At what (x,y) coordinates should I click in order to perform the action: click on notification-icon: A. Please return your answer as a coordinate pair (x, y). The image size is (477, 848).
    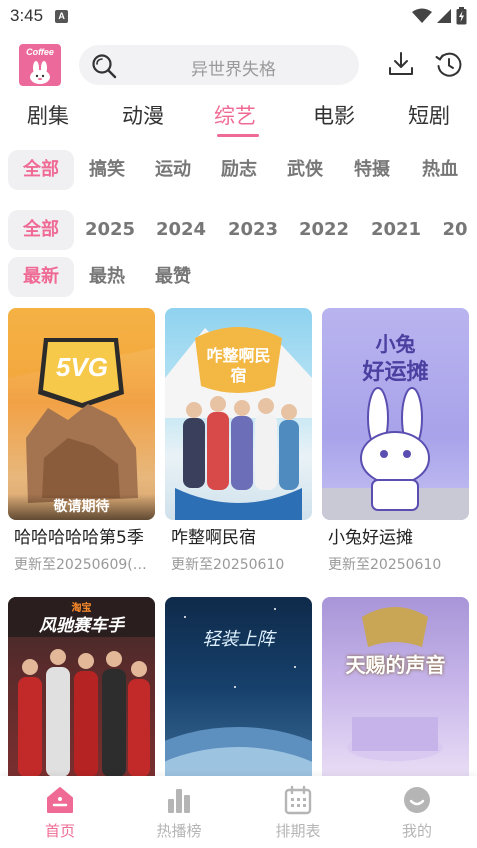
    Looking at the image, I should click on (62, 16).